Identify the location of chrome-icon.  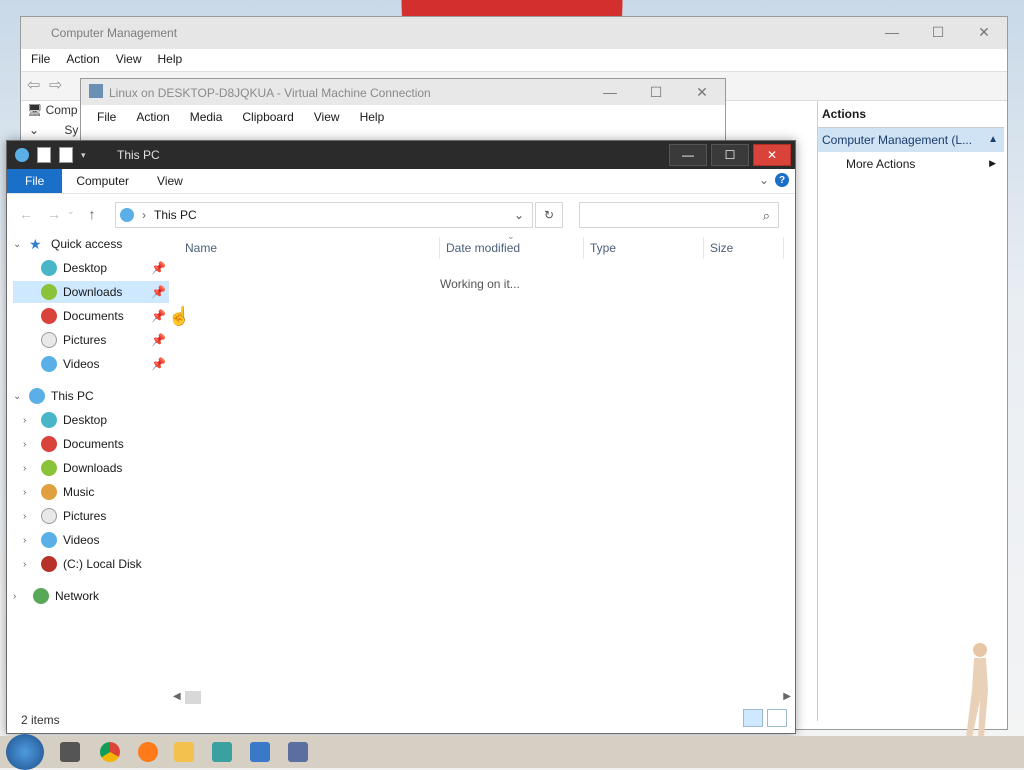
(110, 752).